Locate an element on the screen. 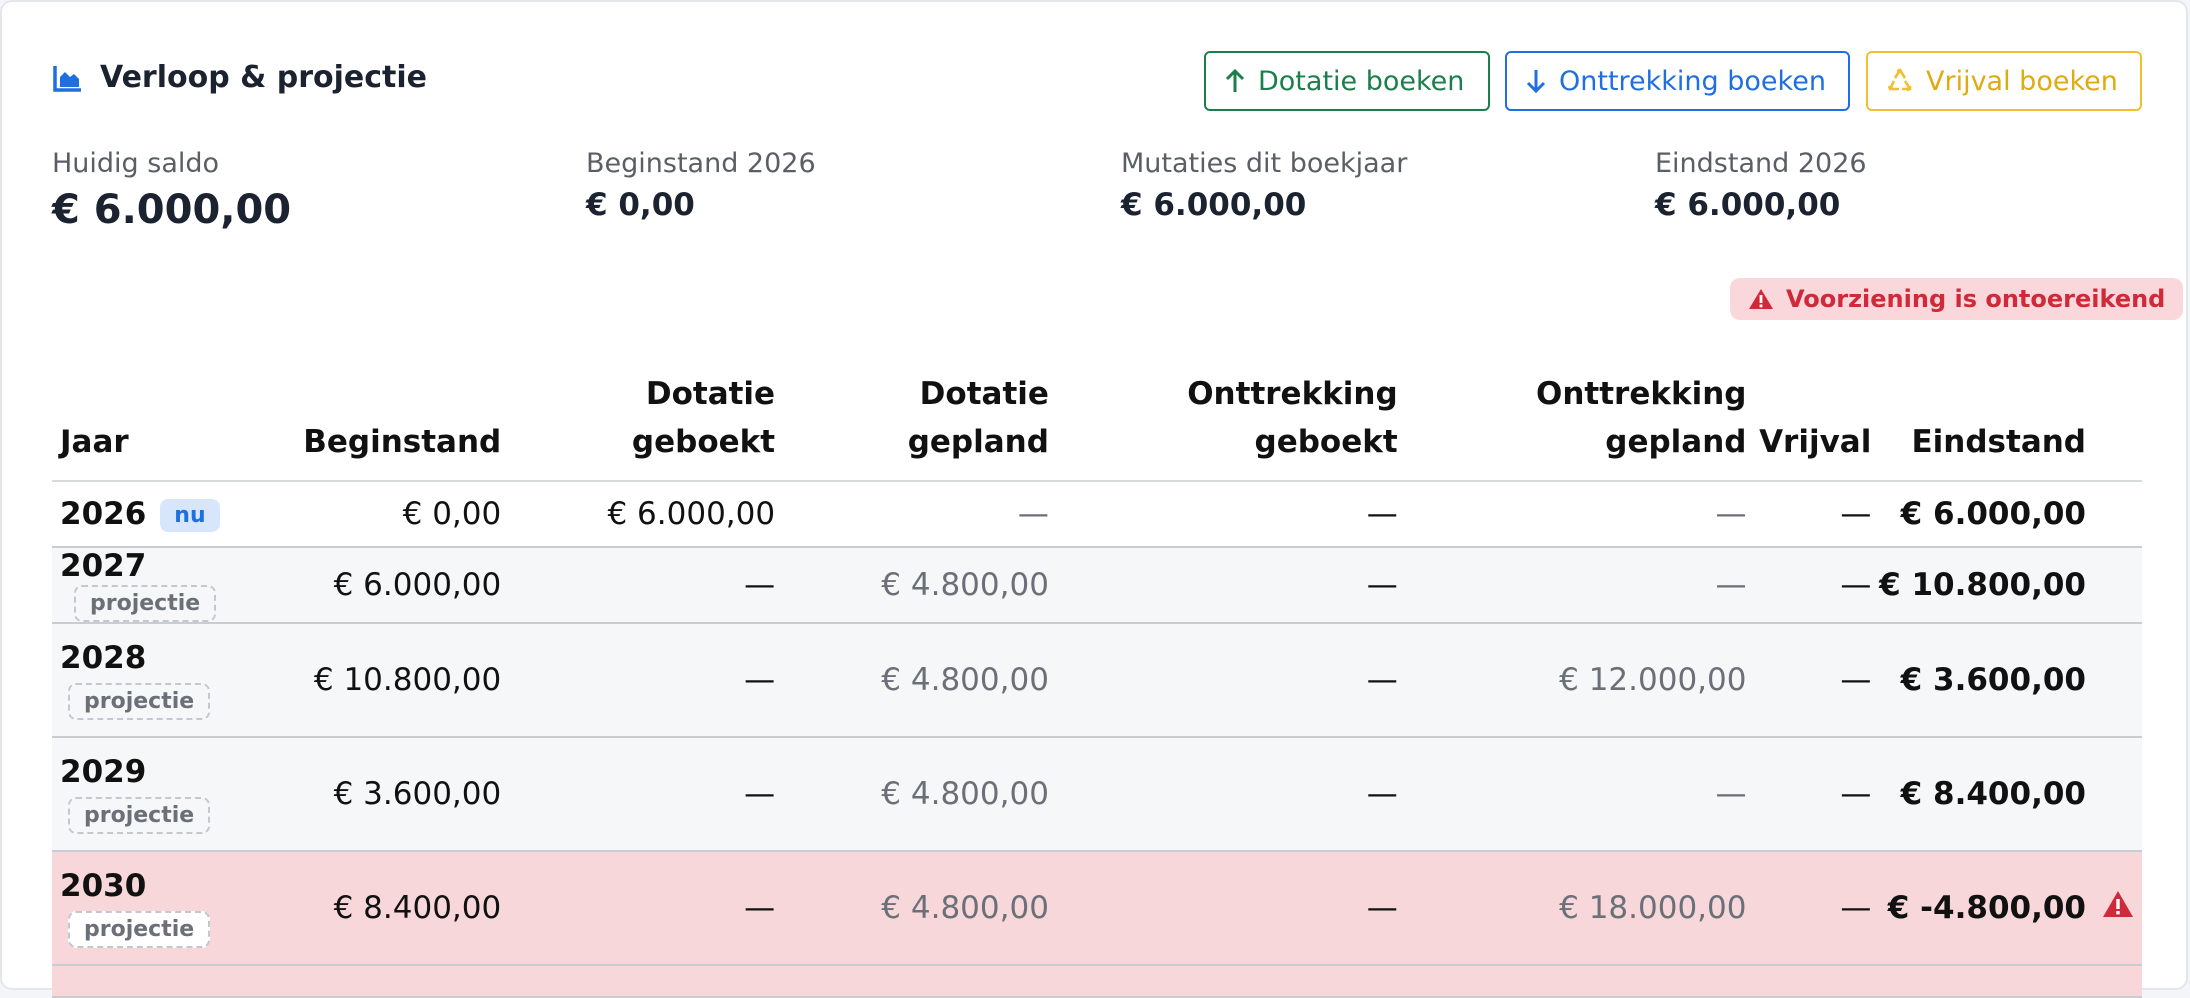 The height and width of the screenshot is (998, 2190). cell-partial is located at coordinates (1097, 981).